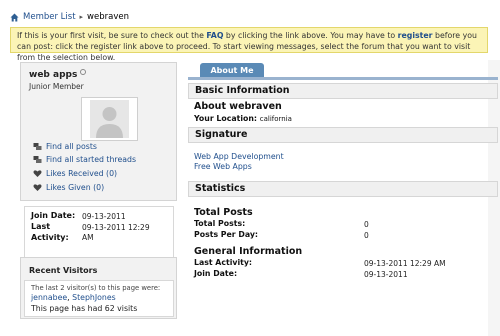  I want to click on avatar, so click(109, 119).